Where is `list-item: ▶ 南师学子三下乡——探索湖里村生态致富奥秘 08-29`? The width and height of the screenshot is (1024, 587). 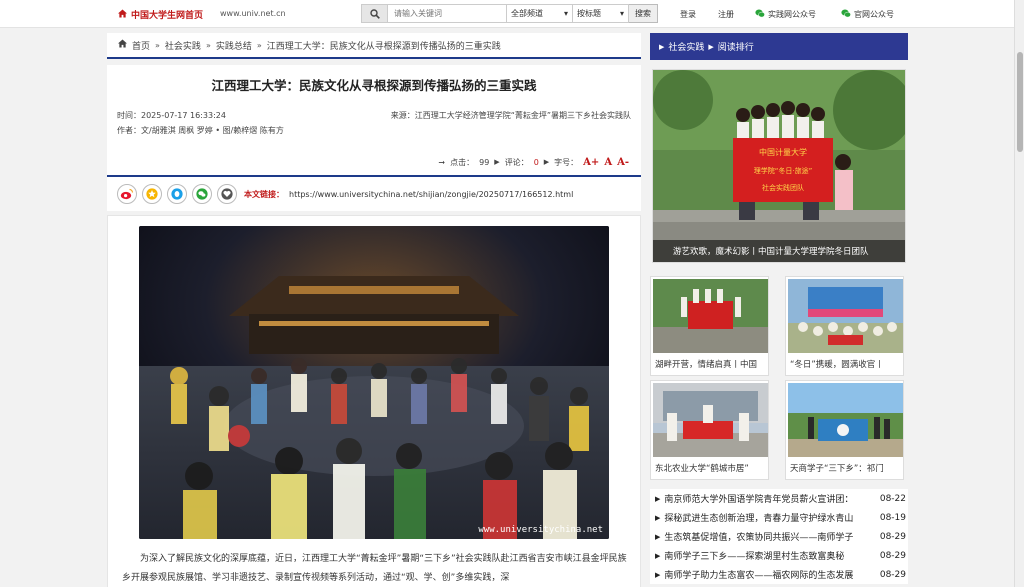
list-item: ▶ 南师学子三下乡——探索湖里村生态致富奥秘 08-29 is located at coordinates (779, 555).